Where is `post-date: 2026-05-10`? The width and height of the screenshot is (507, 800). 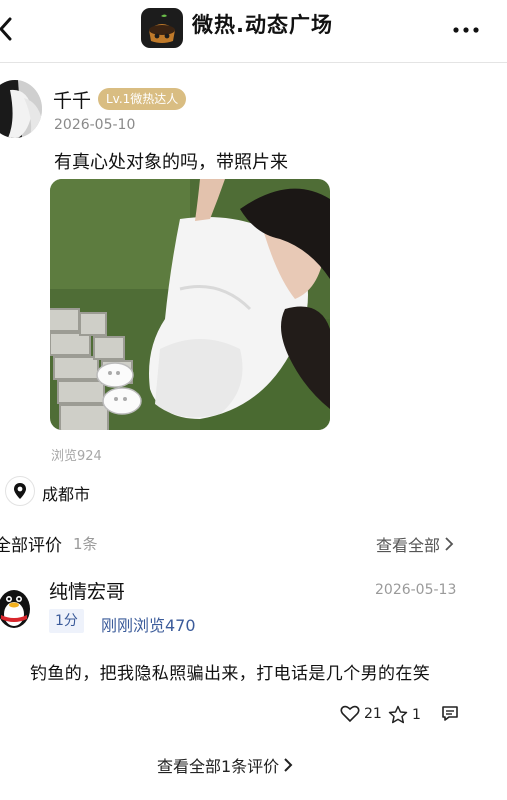
post-date: 2026-05-10 is located at coordinates (95, 125).